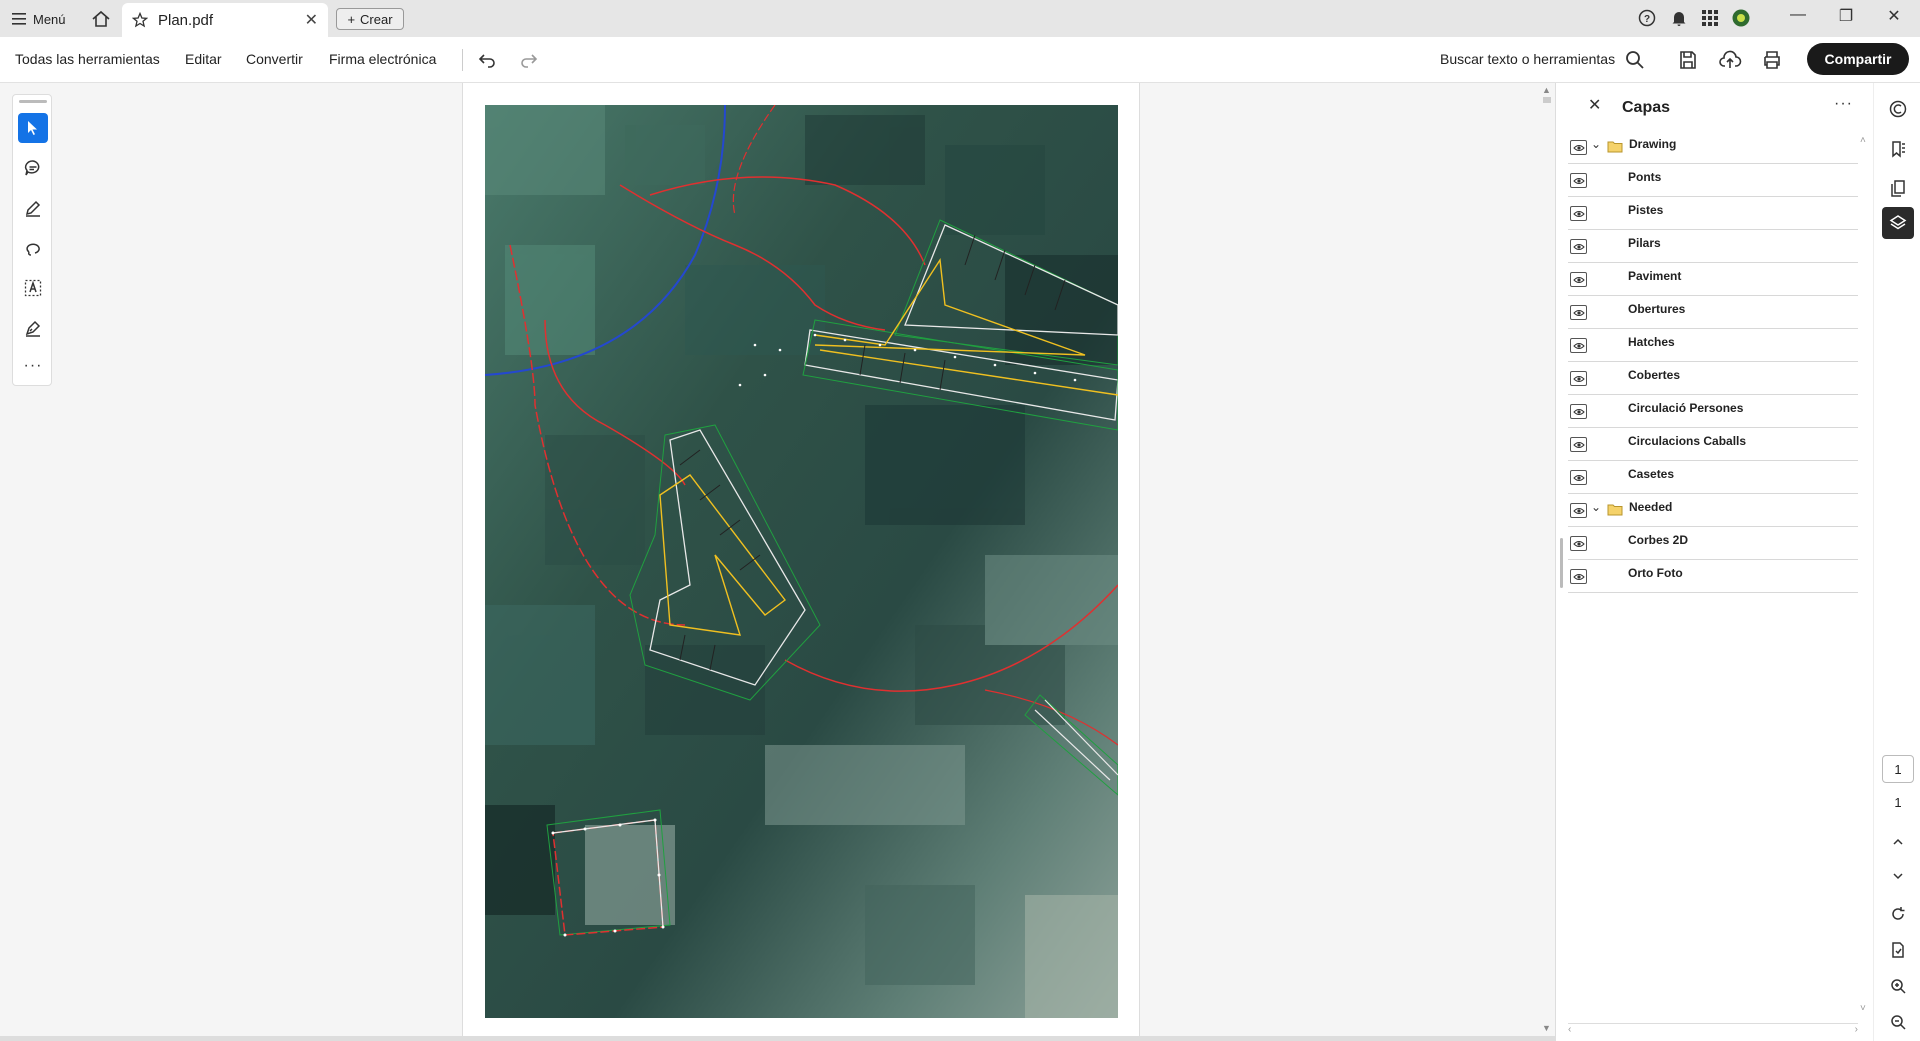 This screenshot has width=1920, height=1041. I want to click on layer-row: Ponts, so click(1713, 180).